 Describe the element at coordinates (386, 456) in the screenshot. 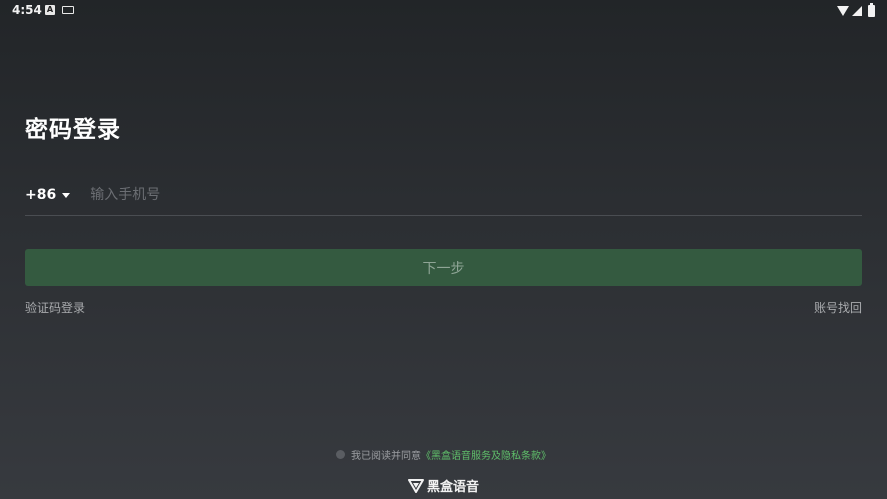

I see `agreement-prefix: 我已阅读并同意` at that location.